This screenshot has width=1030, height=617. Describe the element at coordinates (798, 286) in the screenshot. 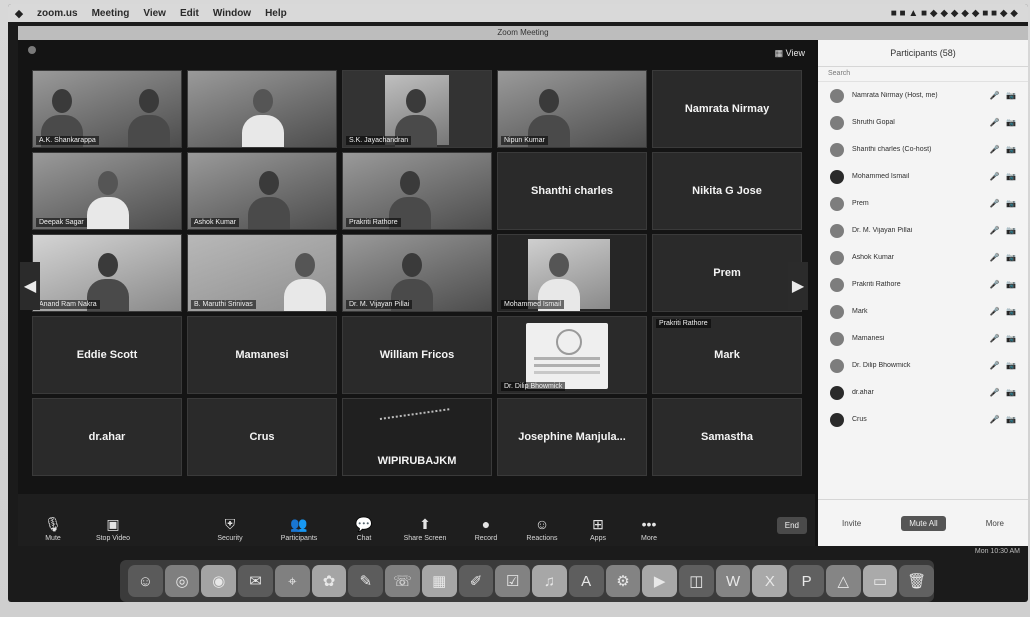

I see `next-page-arrow-icon: ▶` at that location.